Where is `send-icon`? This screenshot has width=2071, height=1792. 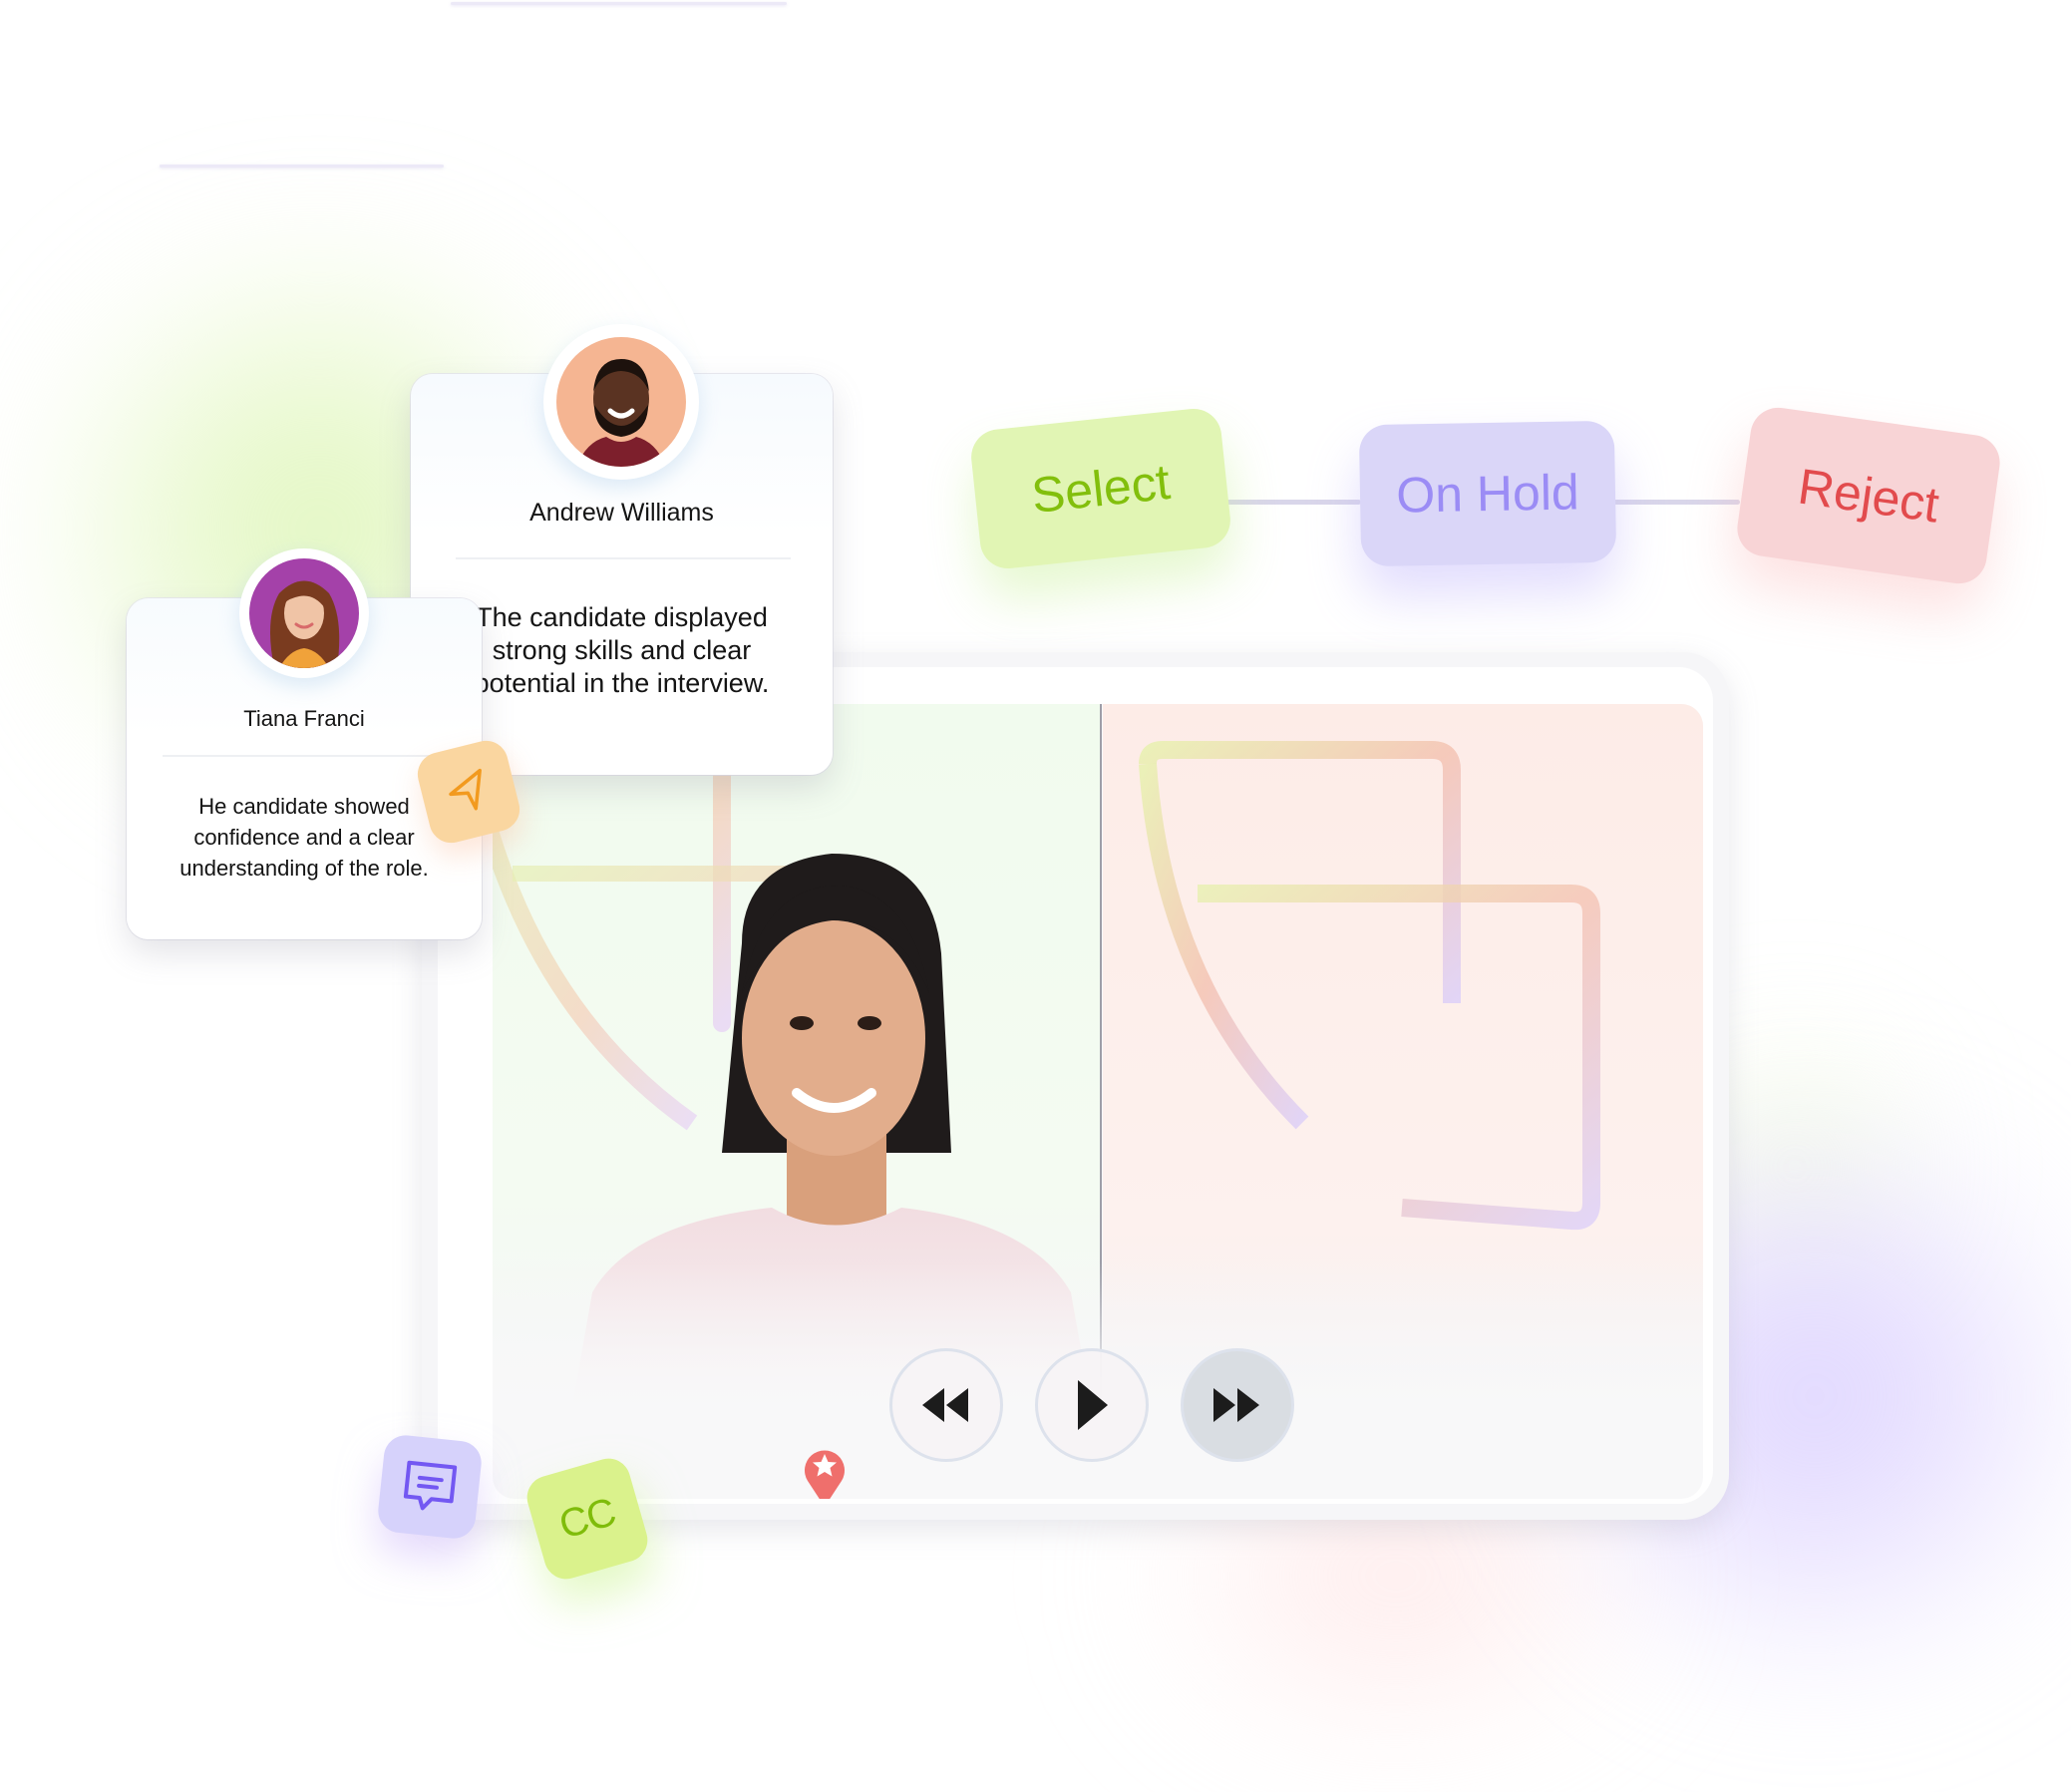
send-icon is located at coordinates (465, 789).